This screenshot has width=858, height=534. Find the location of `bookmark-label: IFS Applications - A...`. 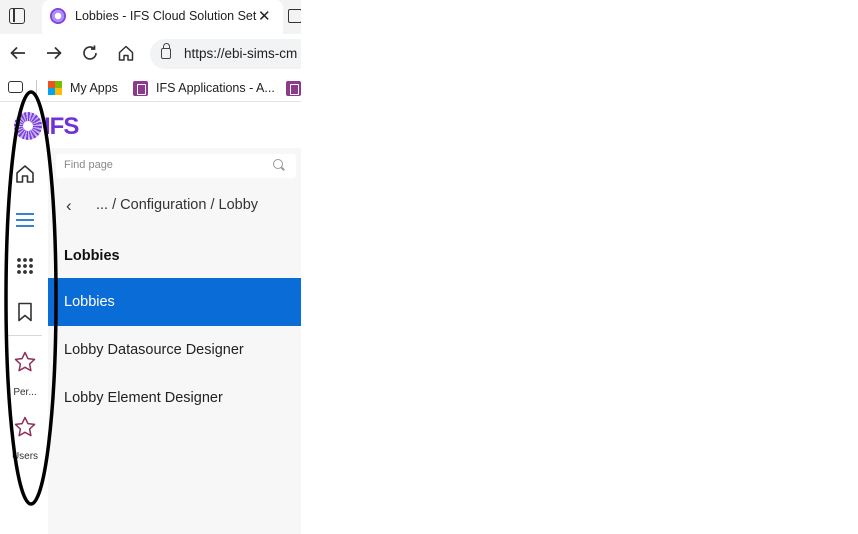

bookmark-label: IFS Applications - A... is located at coordinates (215, 88).